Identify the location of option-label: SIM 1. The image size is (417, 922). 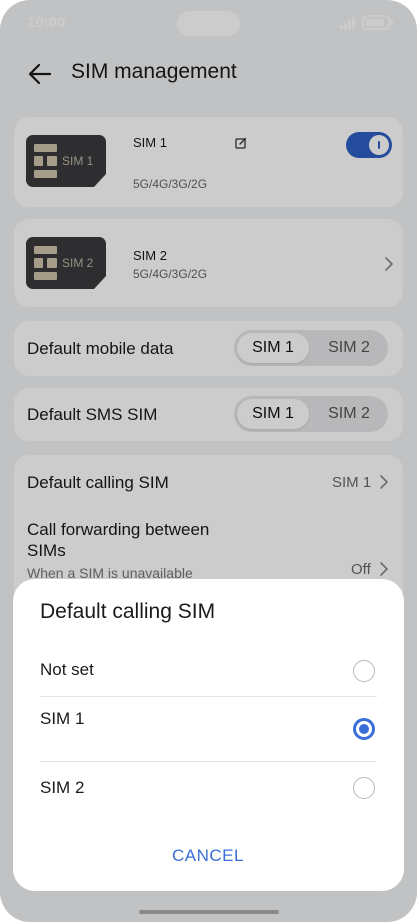
(62, 718).